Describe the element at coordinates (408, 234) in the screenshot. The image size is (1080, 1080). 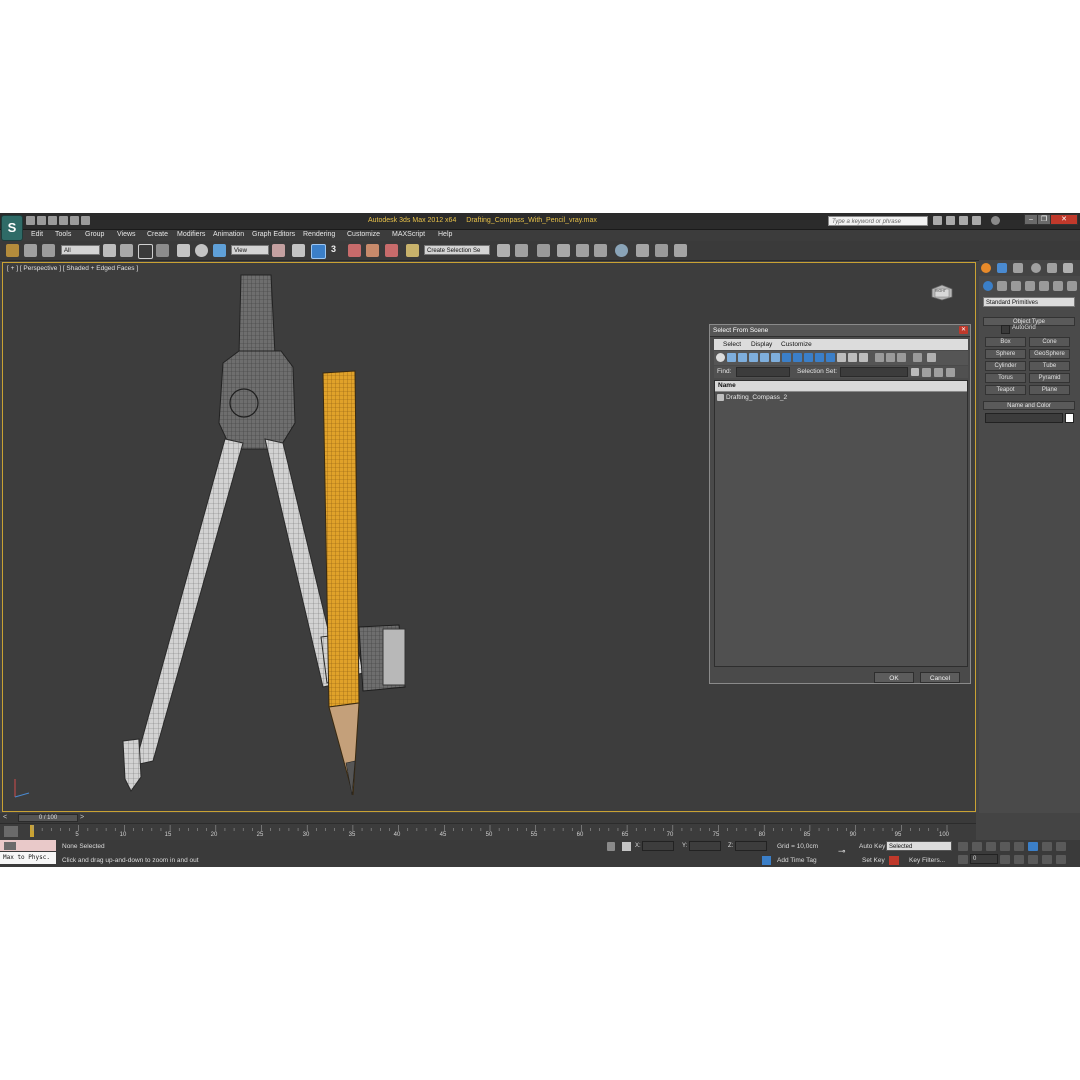
I see `menu-maxscript: MAXScript` at that location.